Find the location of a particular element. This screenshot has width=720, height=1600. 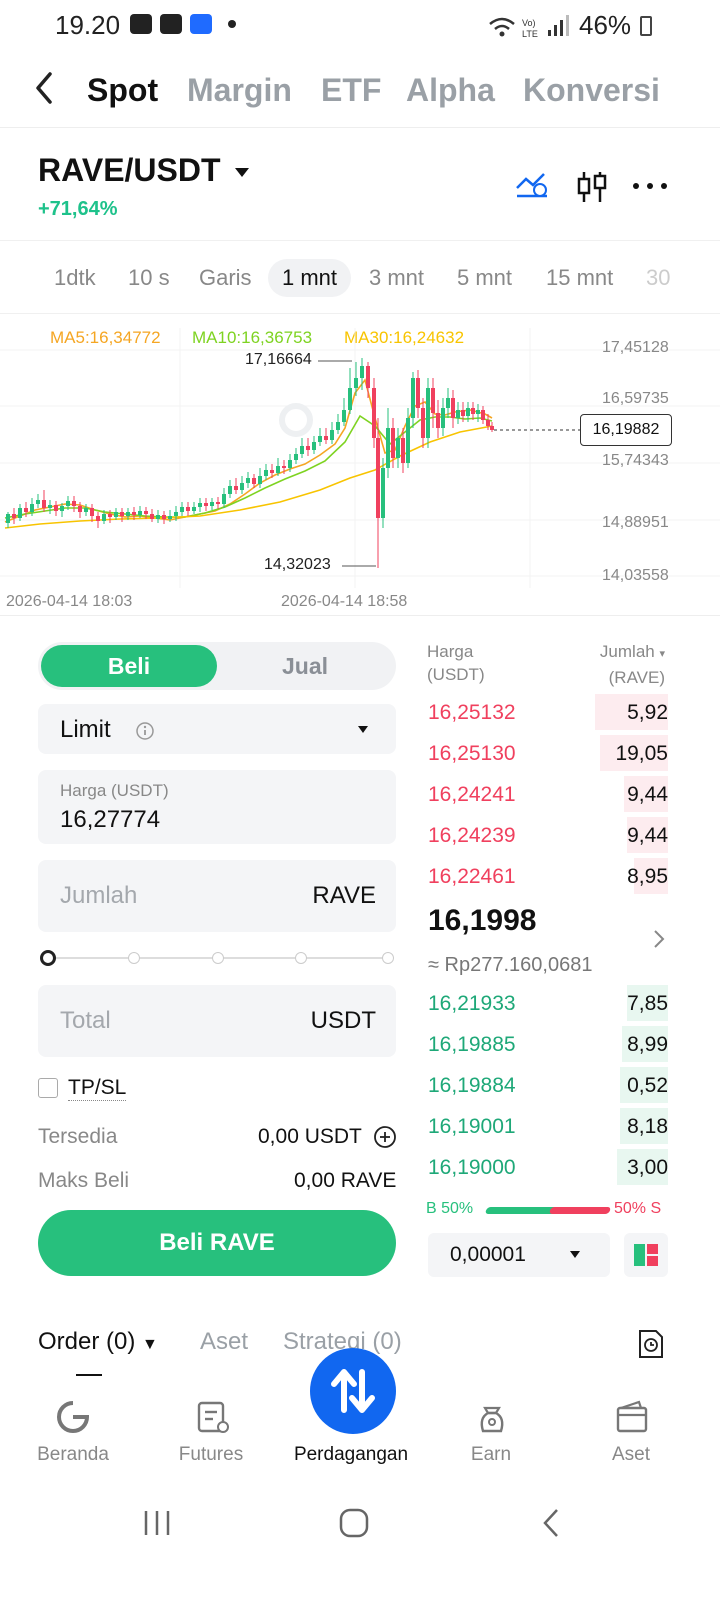

info-icon is located at coordinates (145, 731).